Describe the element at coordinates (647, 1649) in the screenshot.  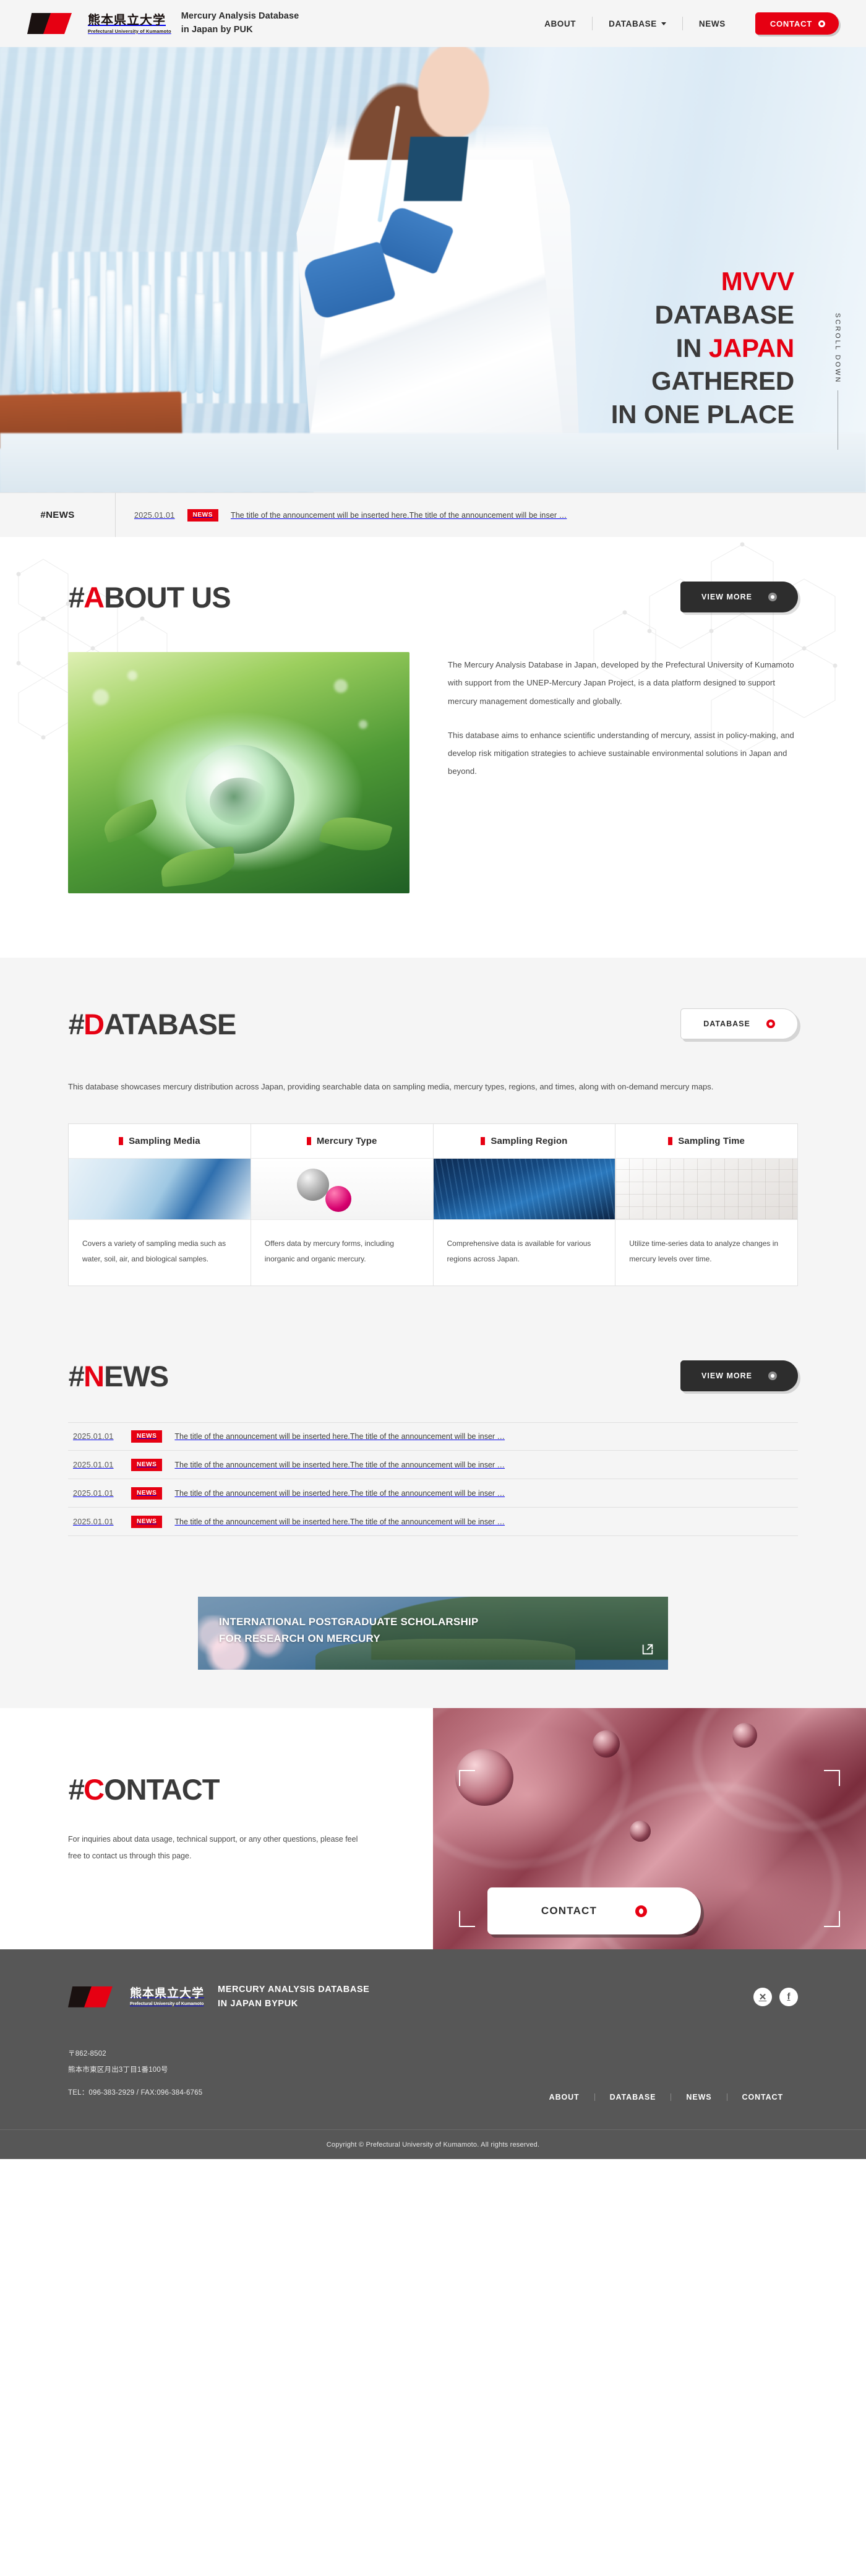
I see `external-link-icon` at that location.